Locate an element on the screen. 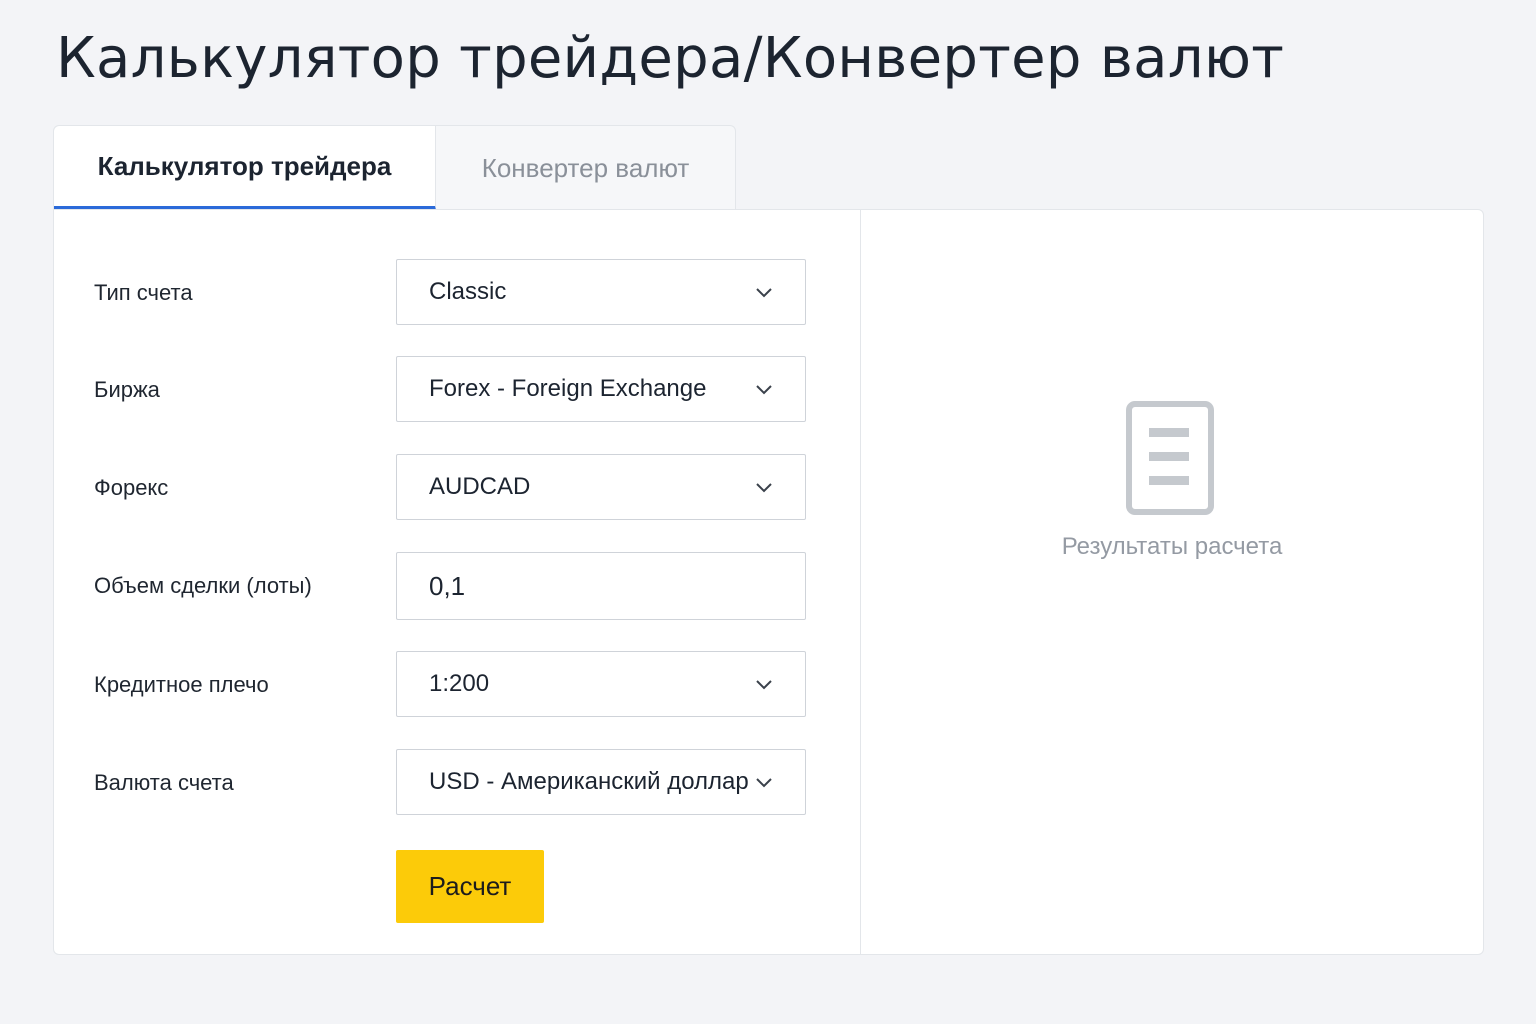 The height and width of the screenshot is (1024, 1536). document-icon is located at coordinates (1170, 458).